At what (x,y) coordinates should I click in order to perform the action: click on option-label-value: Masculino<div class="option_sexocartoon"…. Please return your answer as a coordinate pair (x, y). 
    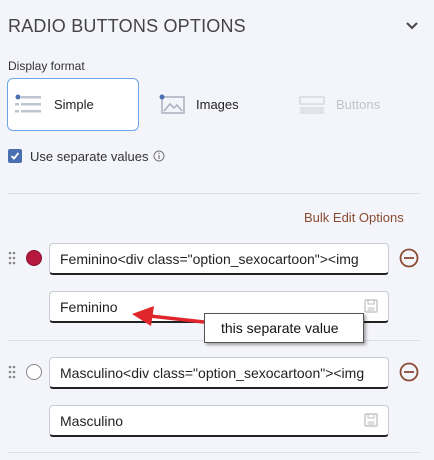
    Looking at the image, I should click on (212, 373).